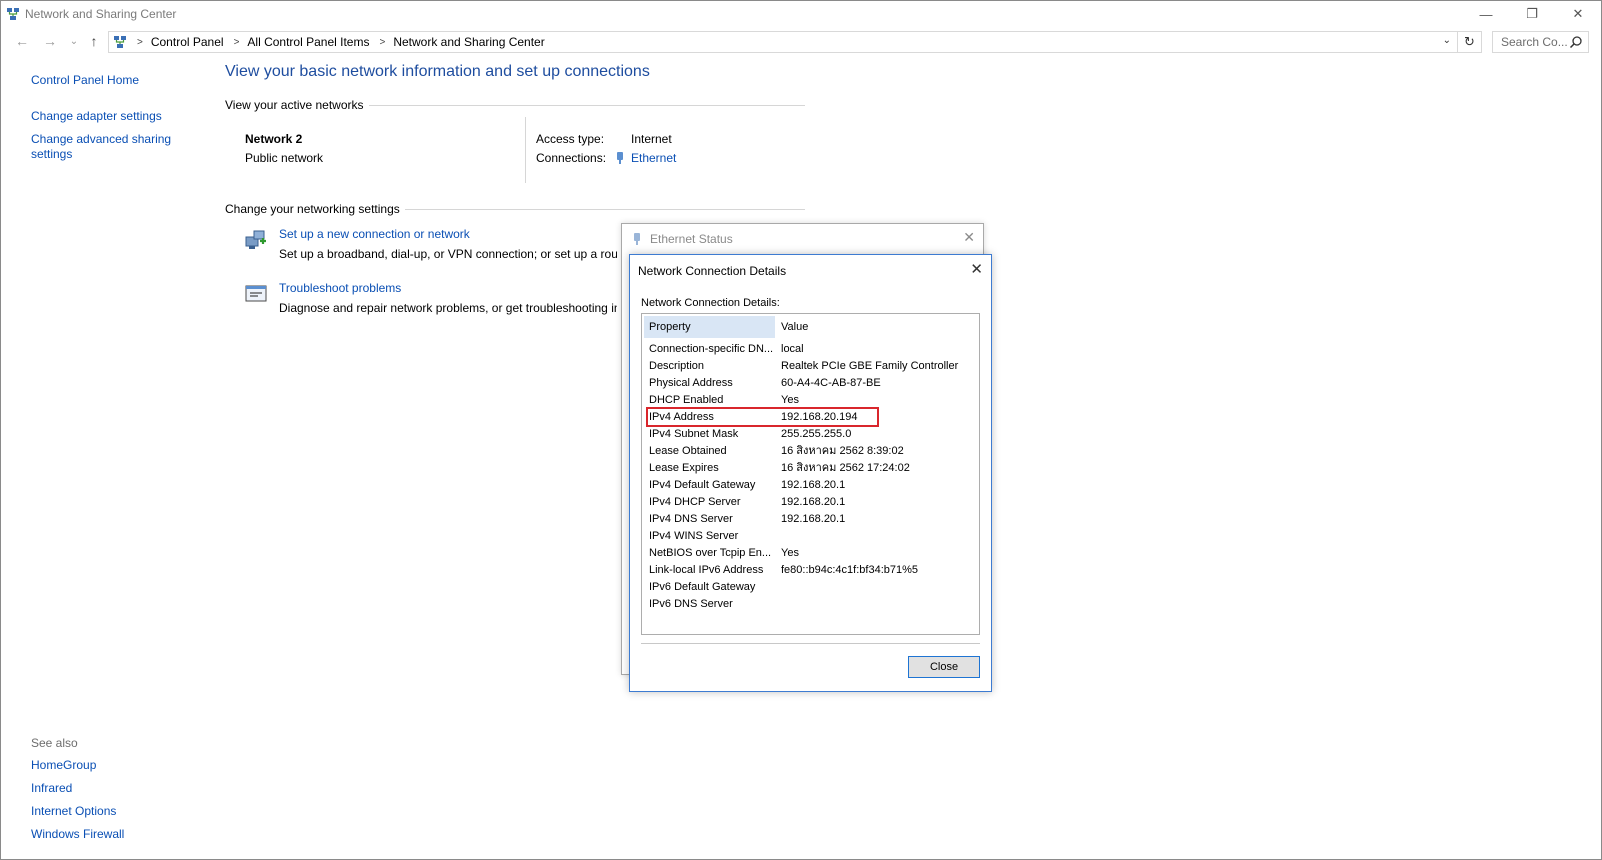 The image size is (1602, 860). Describe the element at coordinates (54, 743) in the screenshot. I see `see-also-label: See also` at that location.